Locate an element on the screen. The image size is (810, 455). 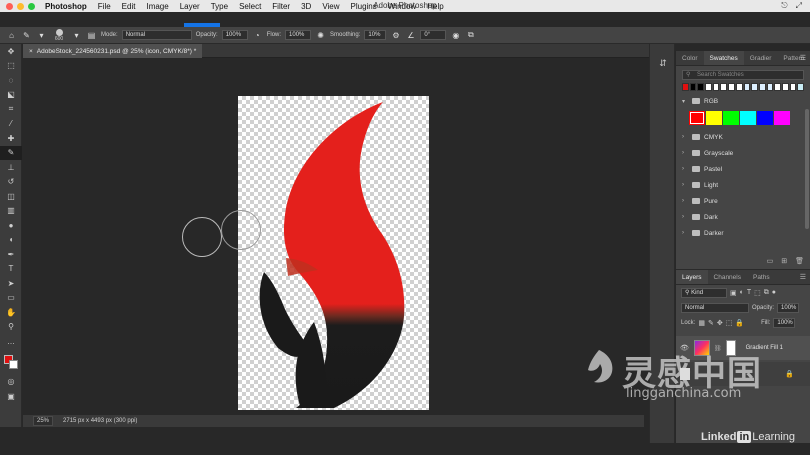
tab-paths: Paths is located at coordinates (761, 277).